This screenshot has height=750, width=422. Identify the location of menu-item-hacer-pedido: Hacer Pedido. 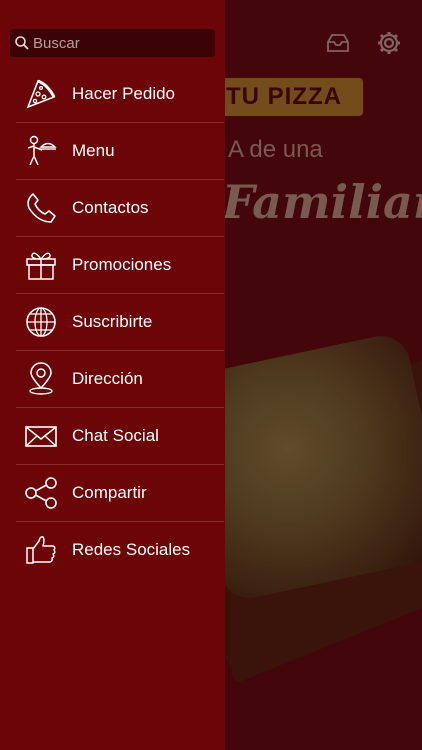
(120, 94).